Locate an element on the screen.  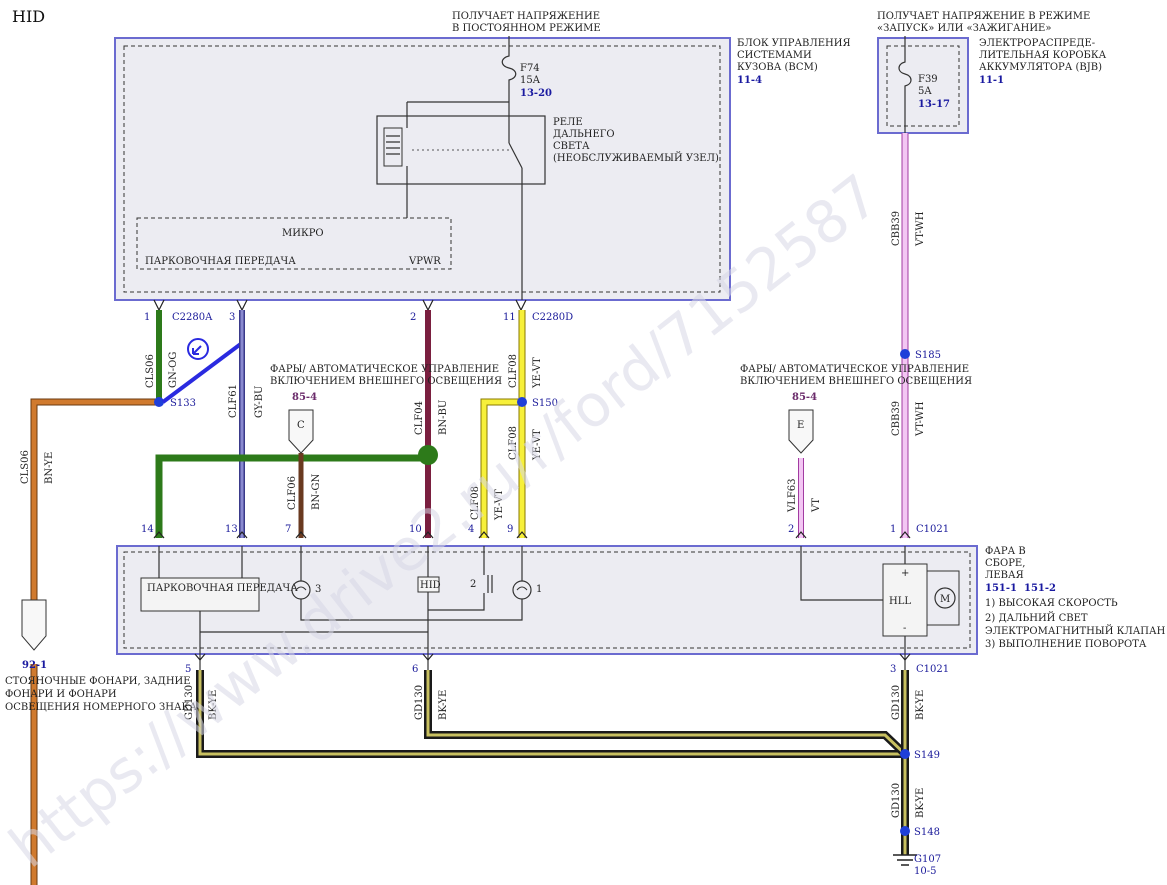
wire-label-cbb39-b: CBB39 is located at coordinates (896, 418).